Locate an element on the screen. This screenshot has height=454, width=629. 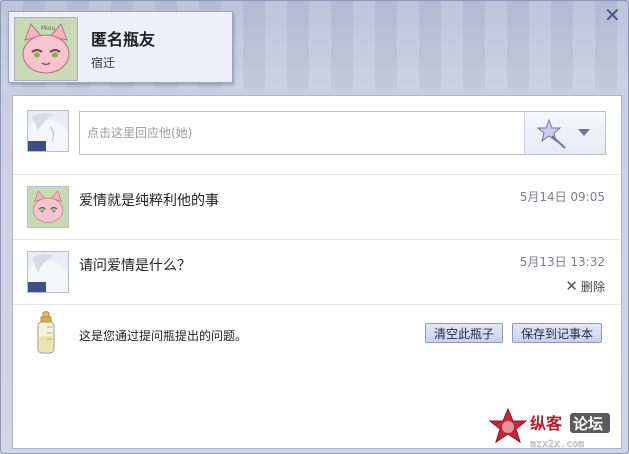
delete-label: 删除 is located at coordinates (592, 287).